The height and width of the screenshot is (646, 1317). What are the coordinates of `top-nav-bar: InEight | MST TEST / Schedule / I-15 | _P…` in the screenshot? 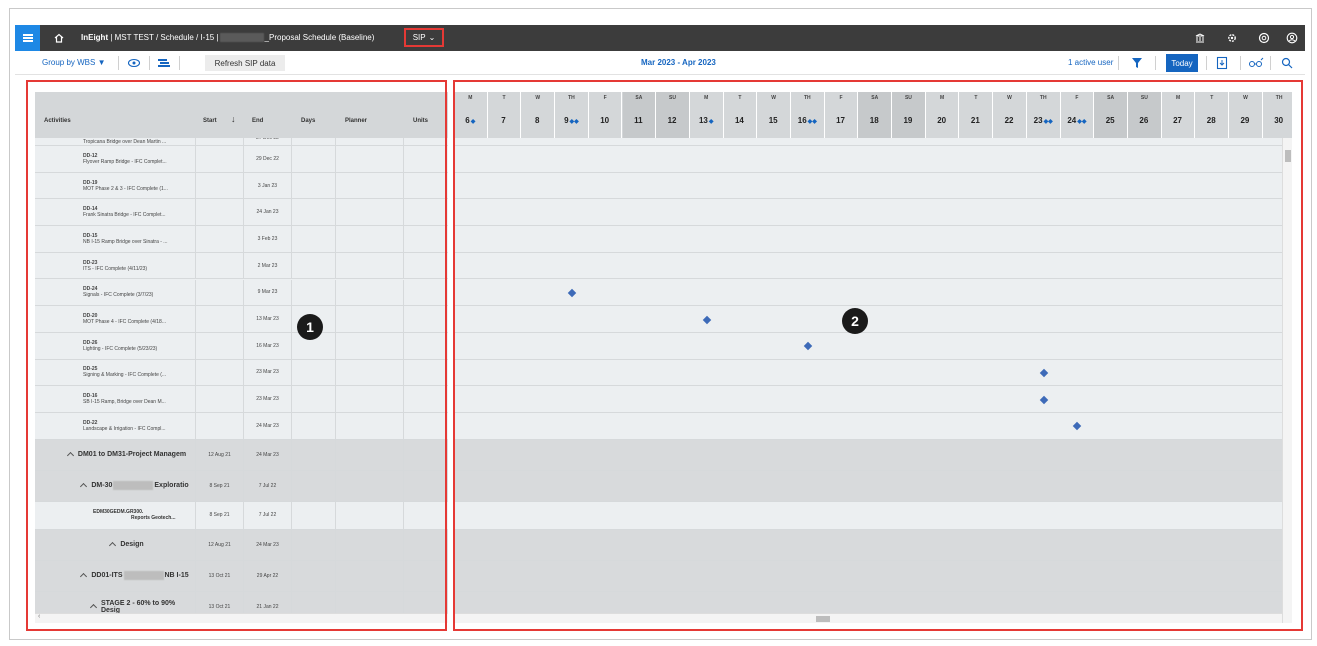 It's located at (660, 38).